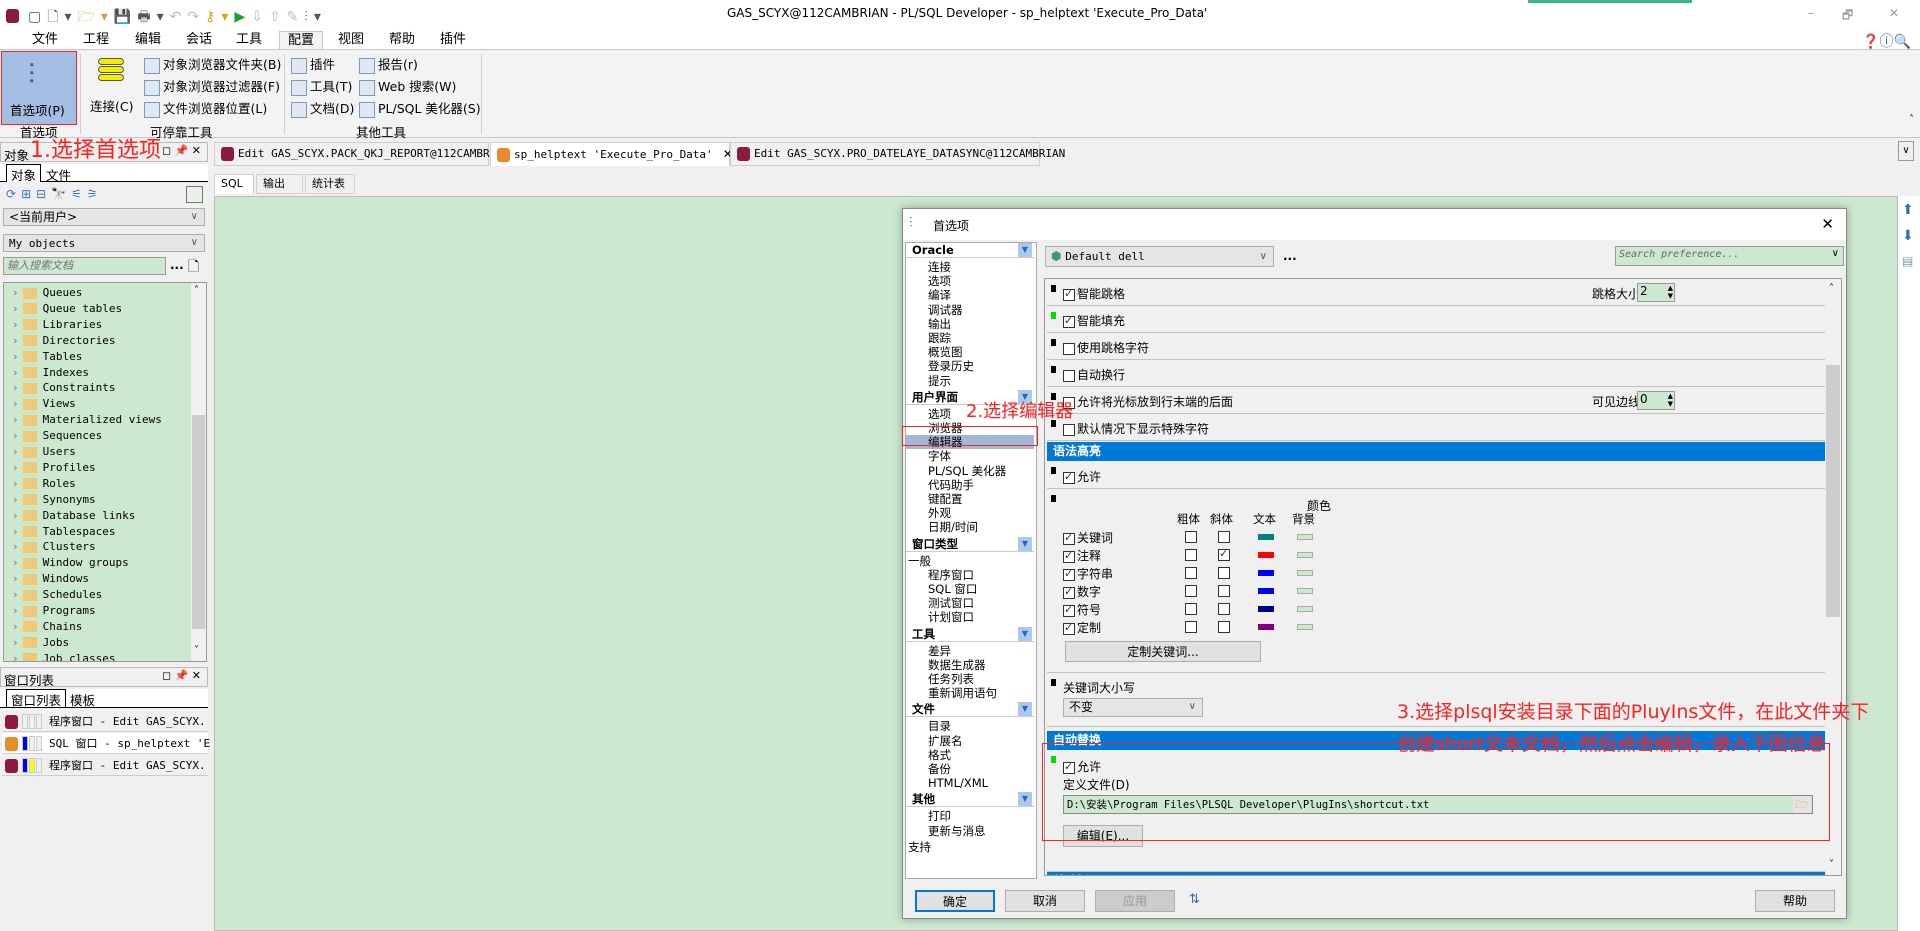 This screenshot has height=931, width=1920. I want to click on nav-item: PL/SQL 美化器, so click(970, 471).